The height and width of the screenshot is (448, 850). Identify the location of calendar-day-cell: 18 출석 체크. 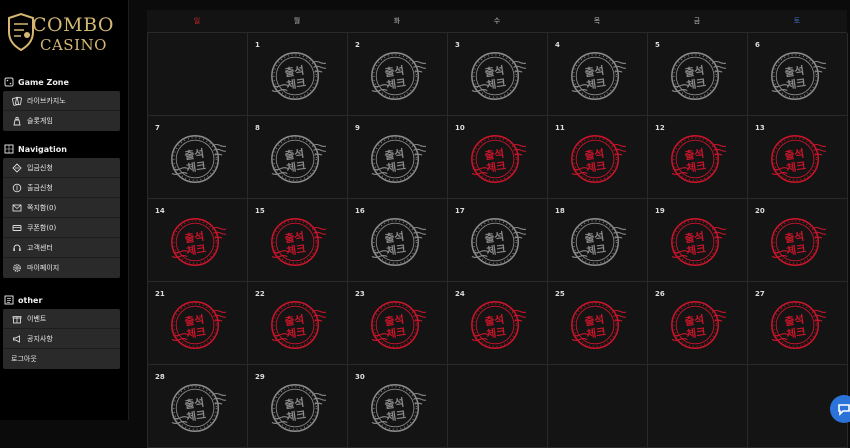
(598, 240).